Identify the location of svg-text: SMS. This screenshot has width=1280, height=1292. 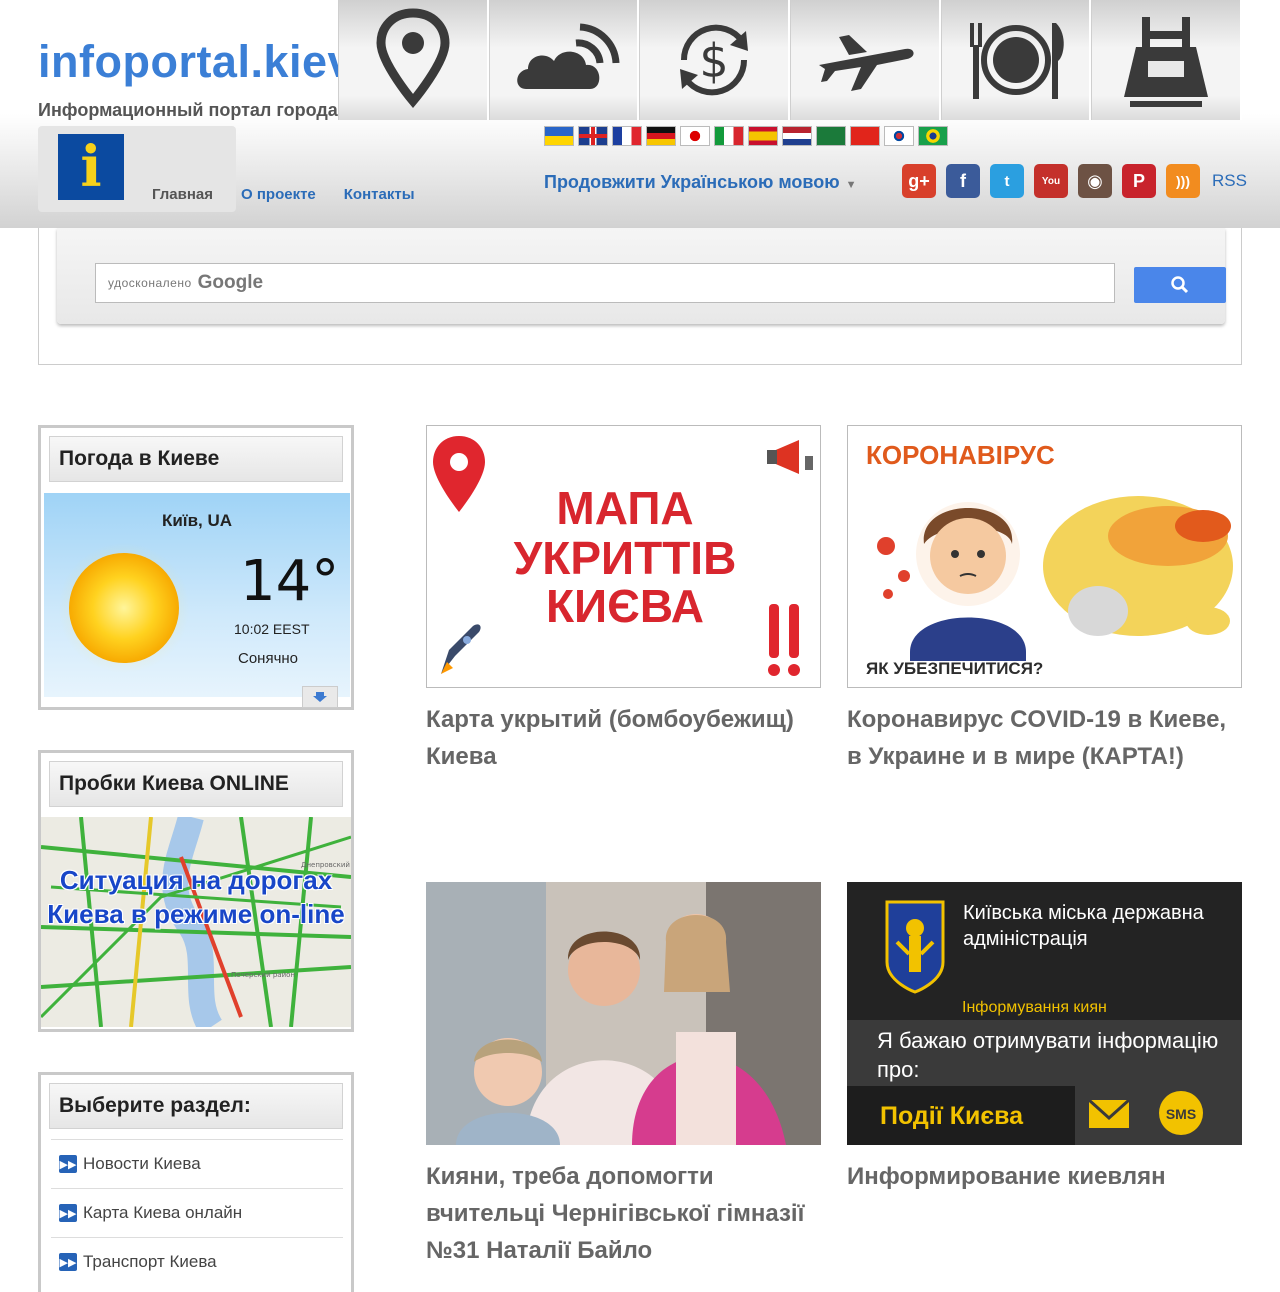
(1181, 1114).